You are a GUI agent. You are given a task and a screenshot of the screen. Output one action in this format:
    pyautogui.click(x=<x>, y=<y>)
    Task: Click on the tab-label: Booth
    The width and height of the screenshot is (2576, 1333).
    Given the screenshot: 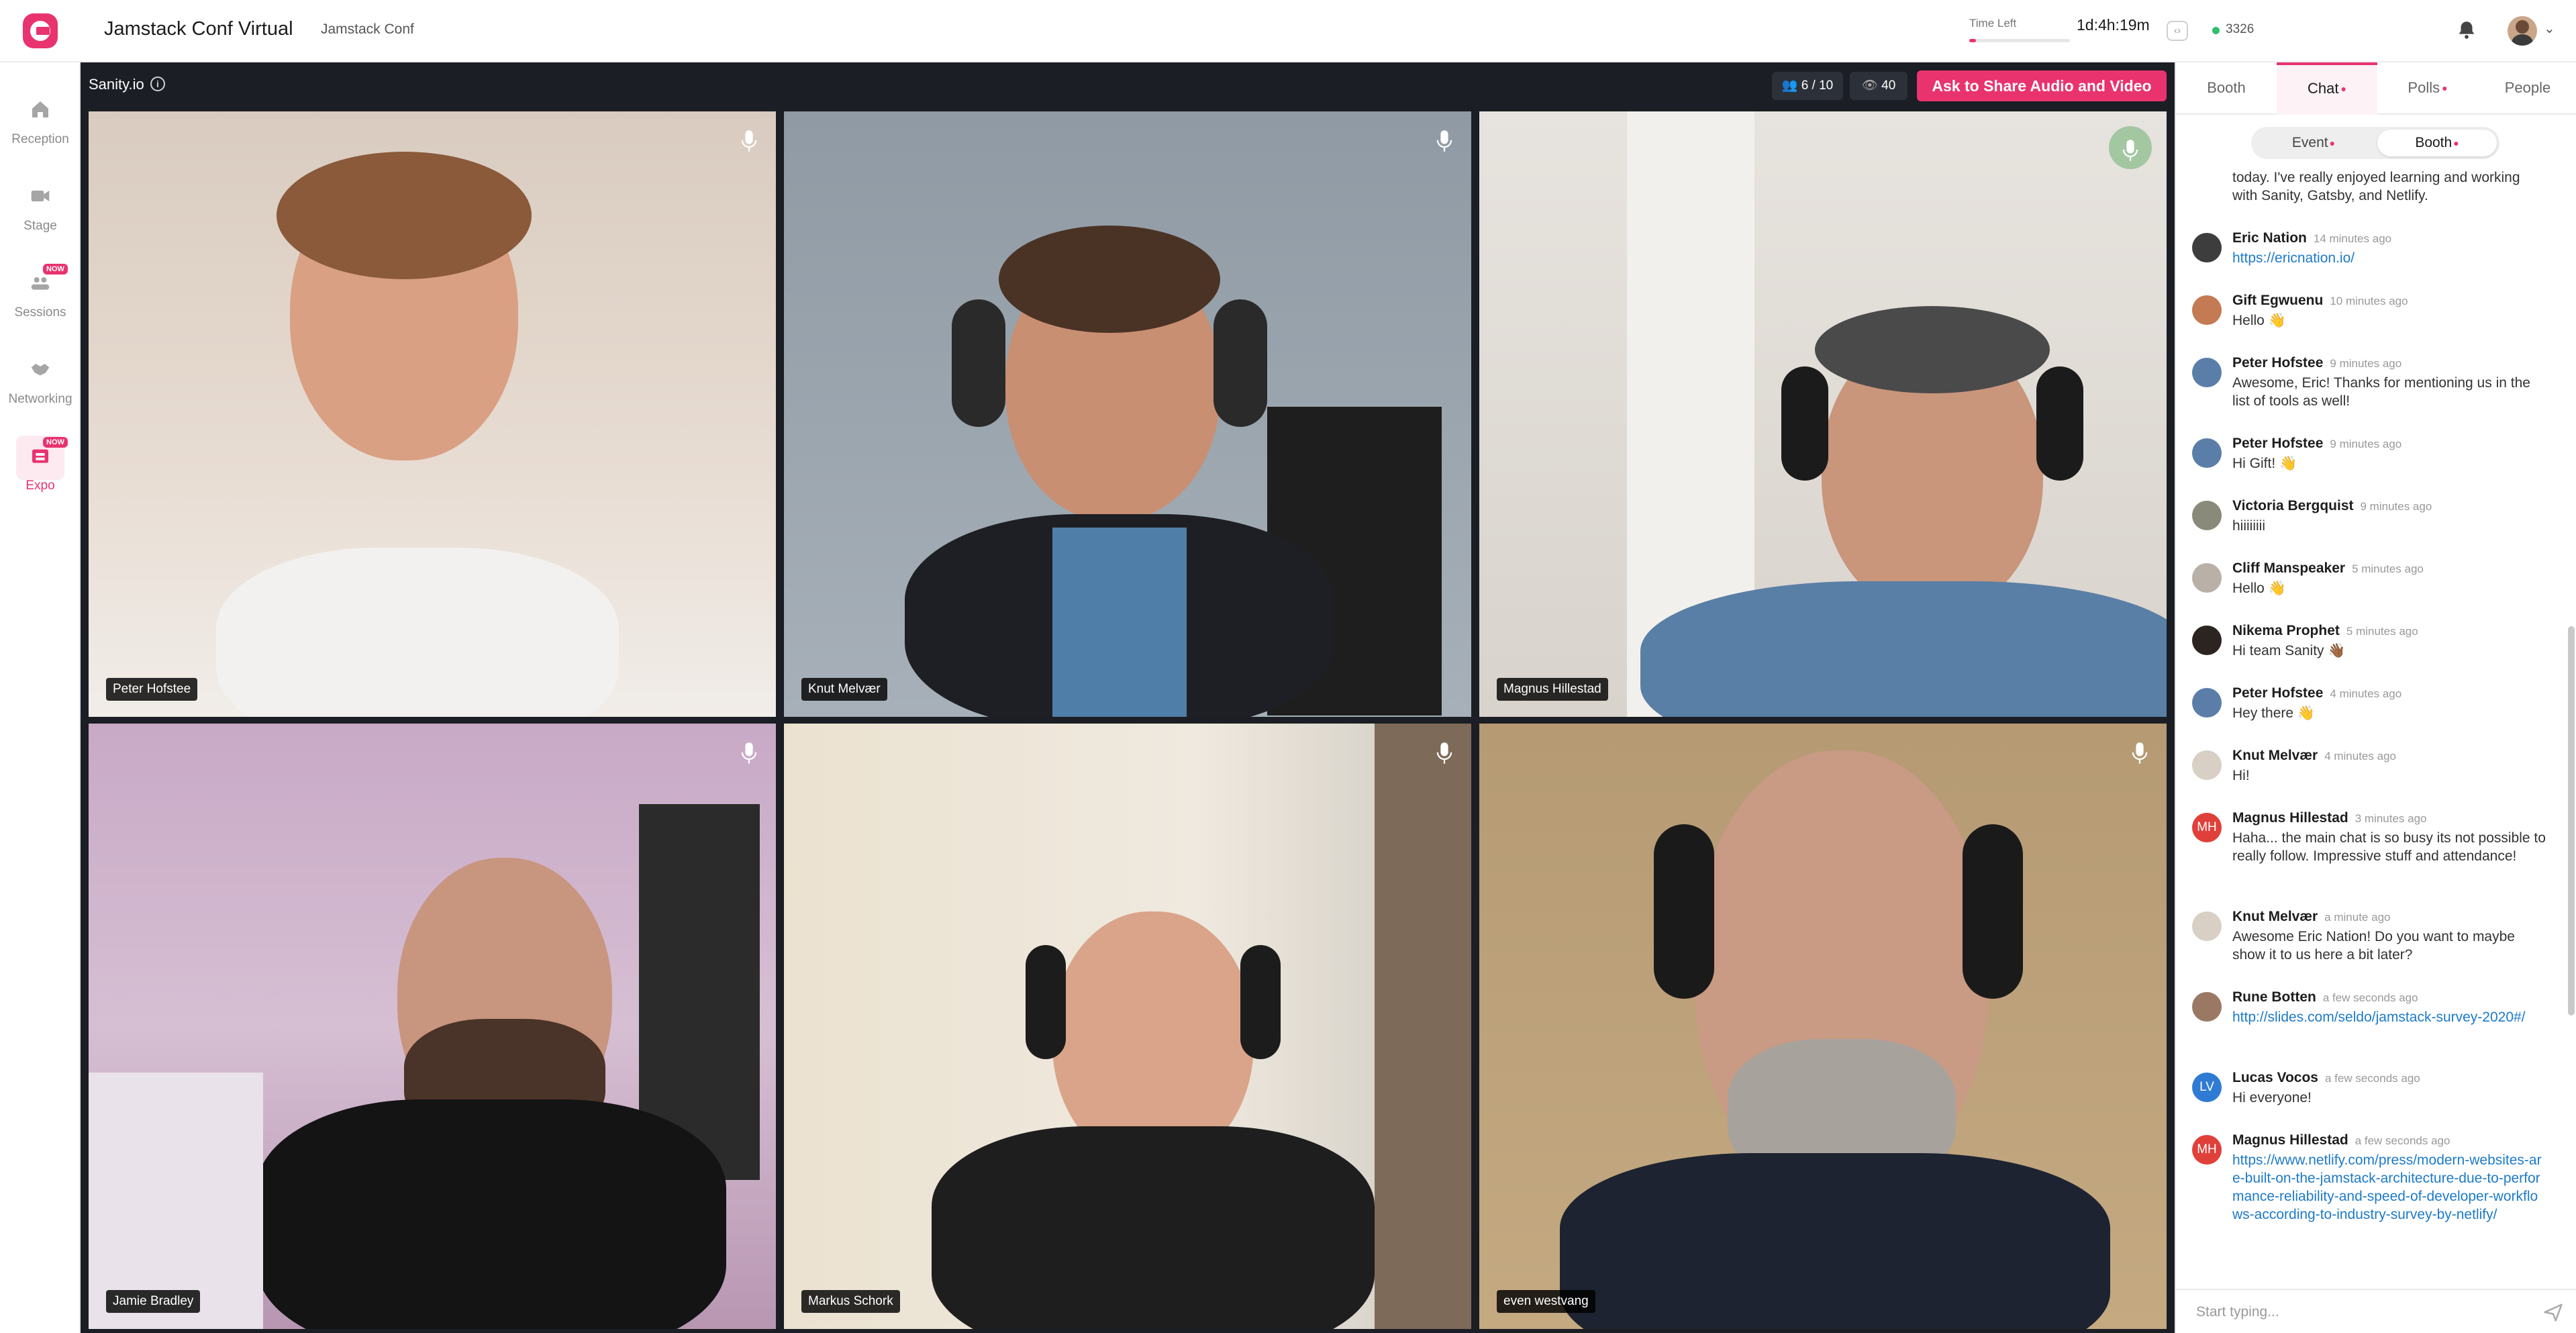 What is the action you would take?
    pyautogui.click(x=2226, y=87)
    